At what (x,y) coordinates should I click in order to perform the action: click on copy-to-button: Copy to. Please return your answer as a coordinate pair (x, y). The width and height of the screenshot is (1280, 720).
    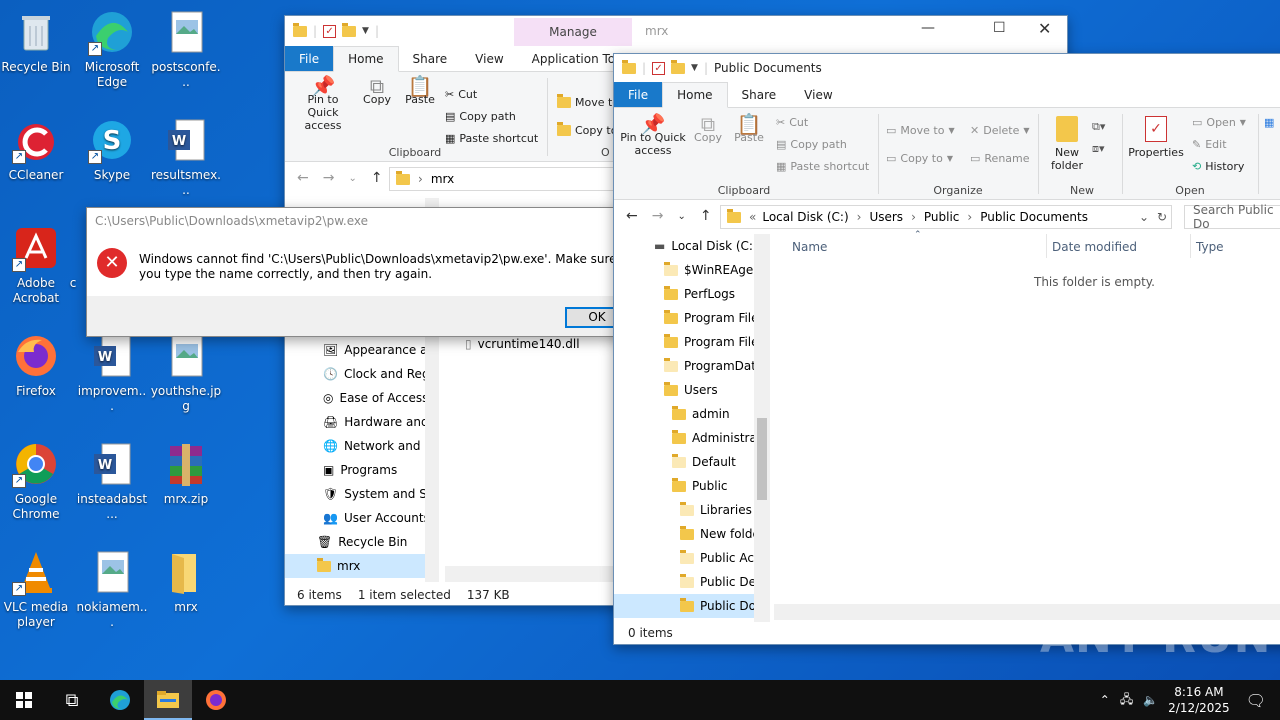
    Looking at the image, I should click on (587, 129).